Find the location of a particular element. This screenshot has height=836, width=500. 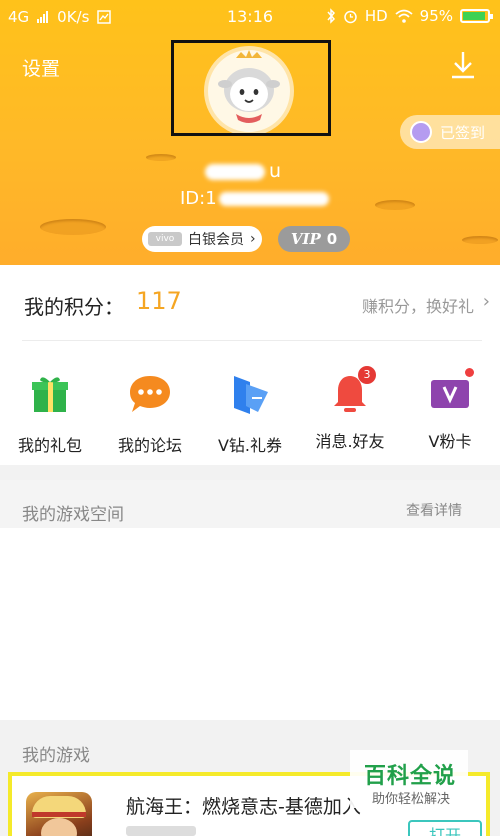

user-id: ID:1 is located at coordinates (254, 198).